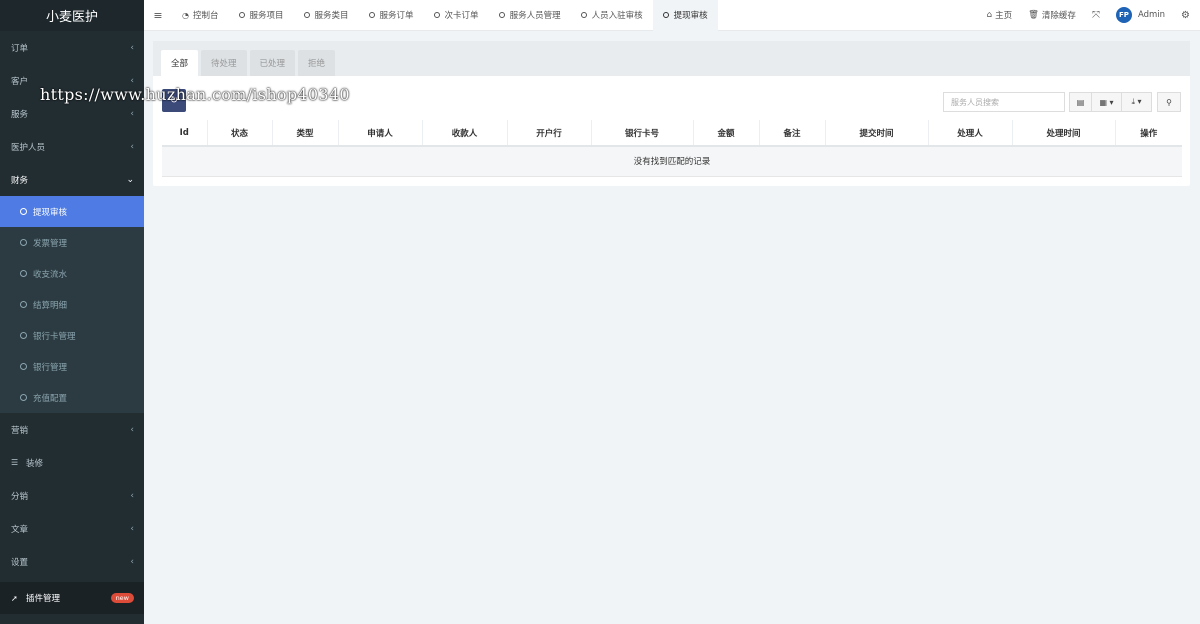 The width and height of the screenshot is (1200, 624). What do you see at coordinates (130, 179) in the screenshot?
I see `chevron-down-icon: ⌄` at bounding box center [130, 179].